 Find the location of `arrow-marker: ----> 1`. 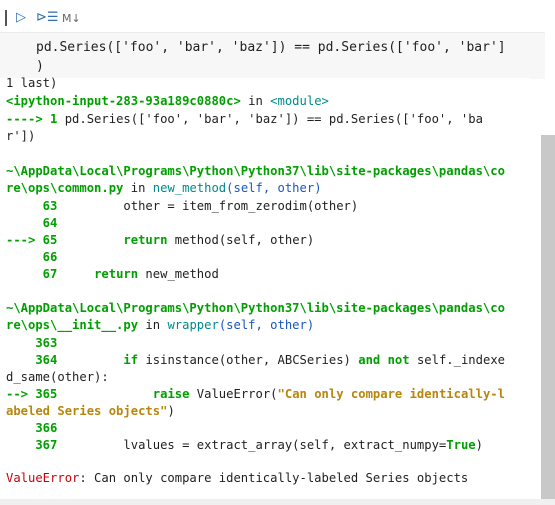

arrow-marker: ----> 1 is located at coordinates (32, 119).